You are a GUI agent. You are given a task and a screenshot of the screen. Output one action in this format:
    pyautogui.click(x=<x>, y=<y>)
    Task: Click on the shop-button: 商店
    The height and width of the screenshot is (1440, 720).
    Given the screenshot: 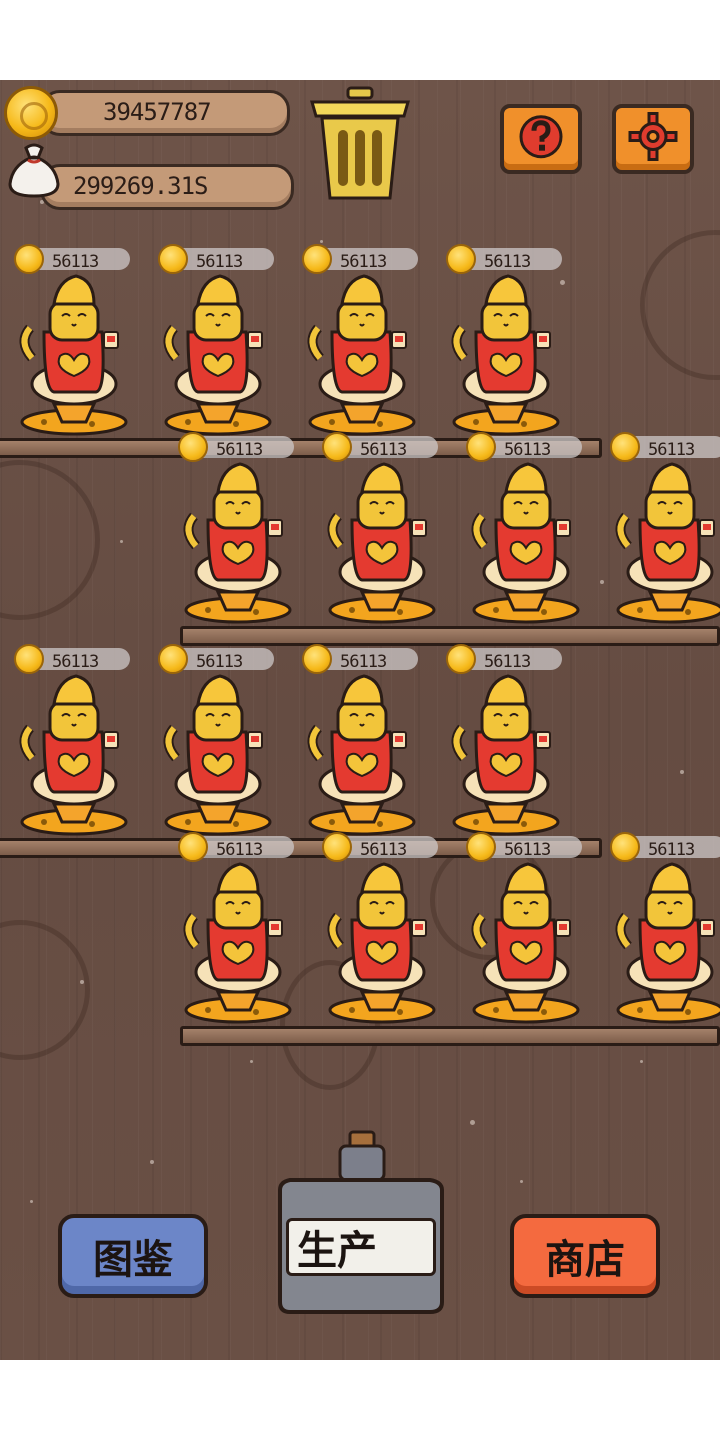 What is the action you would take?
    pyautogui.click(x=585, y=1256)
    